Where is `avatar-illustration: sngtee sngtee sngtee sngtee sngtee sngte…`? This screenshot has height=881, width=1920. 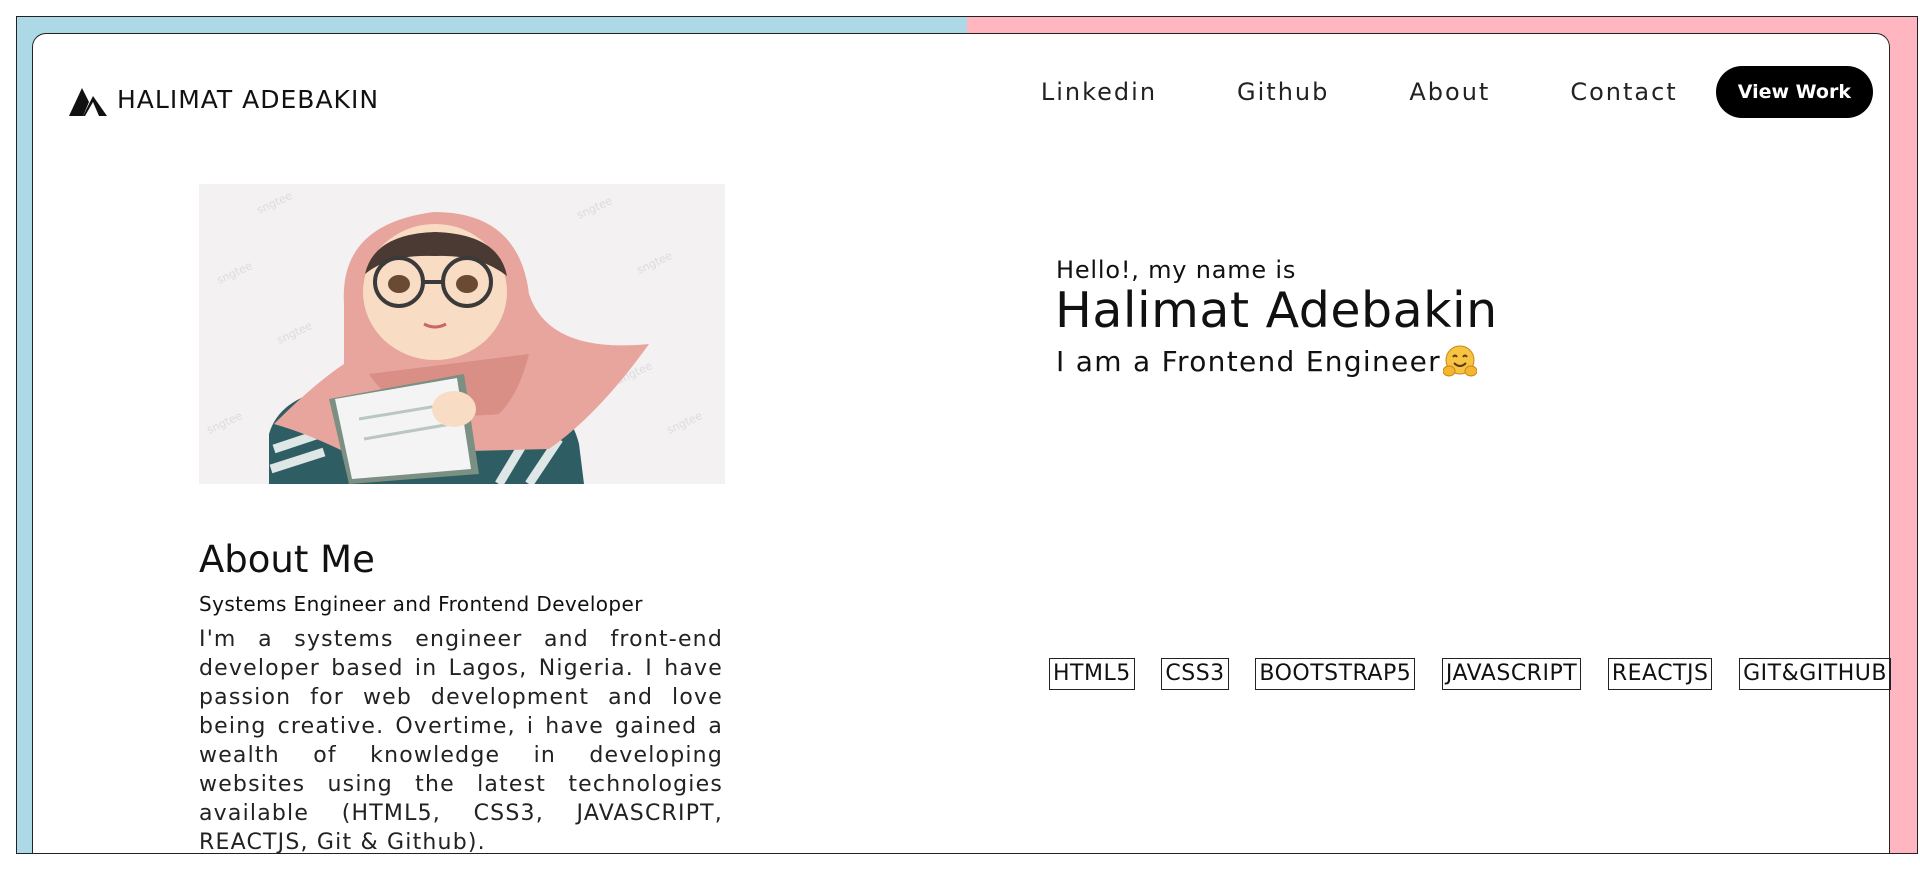
avatar-illustration: sngtee sngtee sngtee sngtee sngtee sngte… is located at coordinates (462, 334).